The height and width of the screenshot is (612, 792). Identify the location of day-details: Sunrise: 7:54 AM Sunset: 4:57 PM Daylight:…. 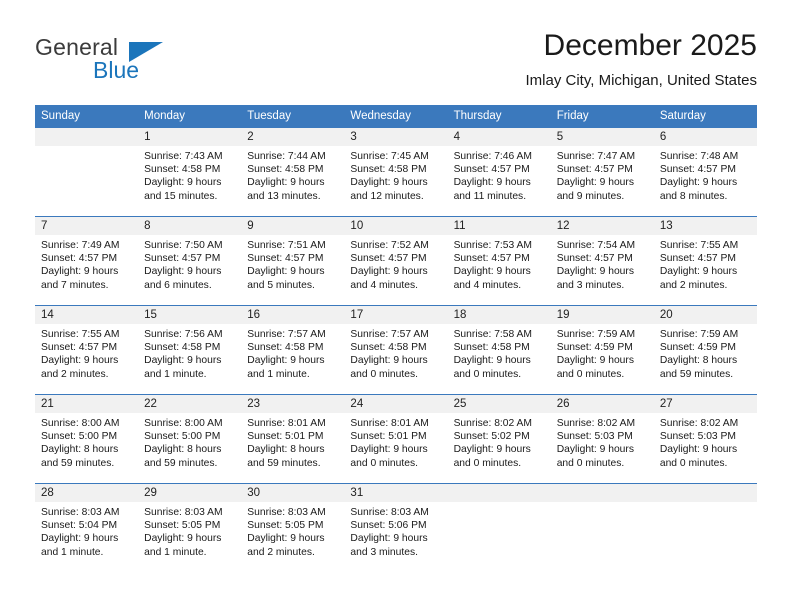
(602, 263).